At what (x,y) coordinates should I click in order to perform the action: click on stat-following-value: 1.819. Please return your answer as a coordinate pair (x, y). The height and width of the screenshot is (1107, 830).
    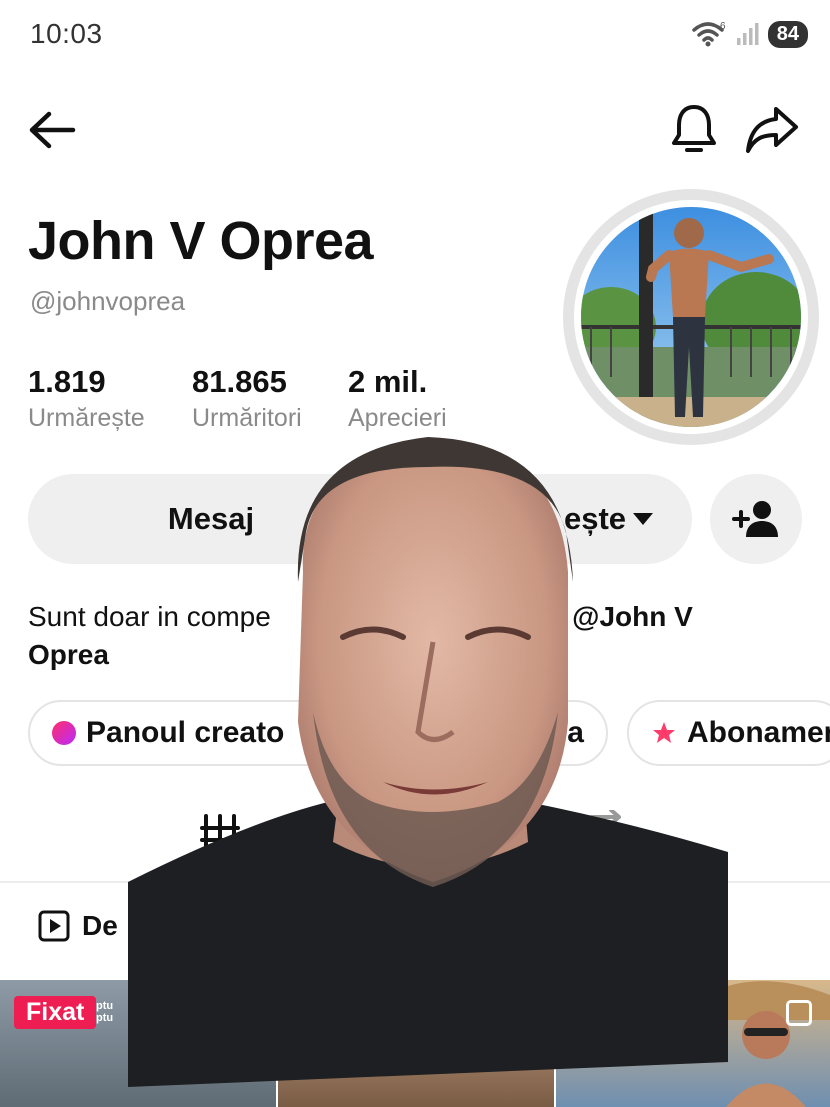
    Looking at the image, I should click on (67, 381).